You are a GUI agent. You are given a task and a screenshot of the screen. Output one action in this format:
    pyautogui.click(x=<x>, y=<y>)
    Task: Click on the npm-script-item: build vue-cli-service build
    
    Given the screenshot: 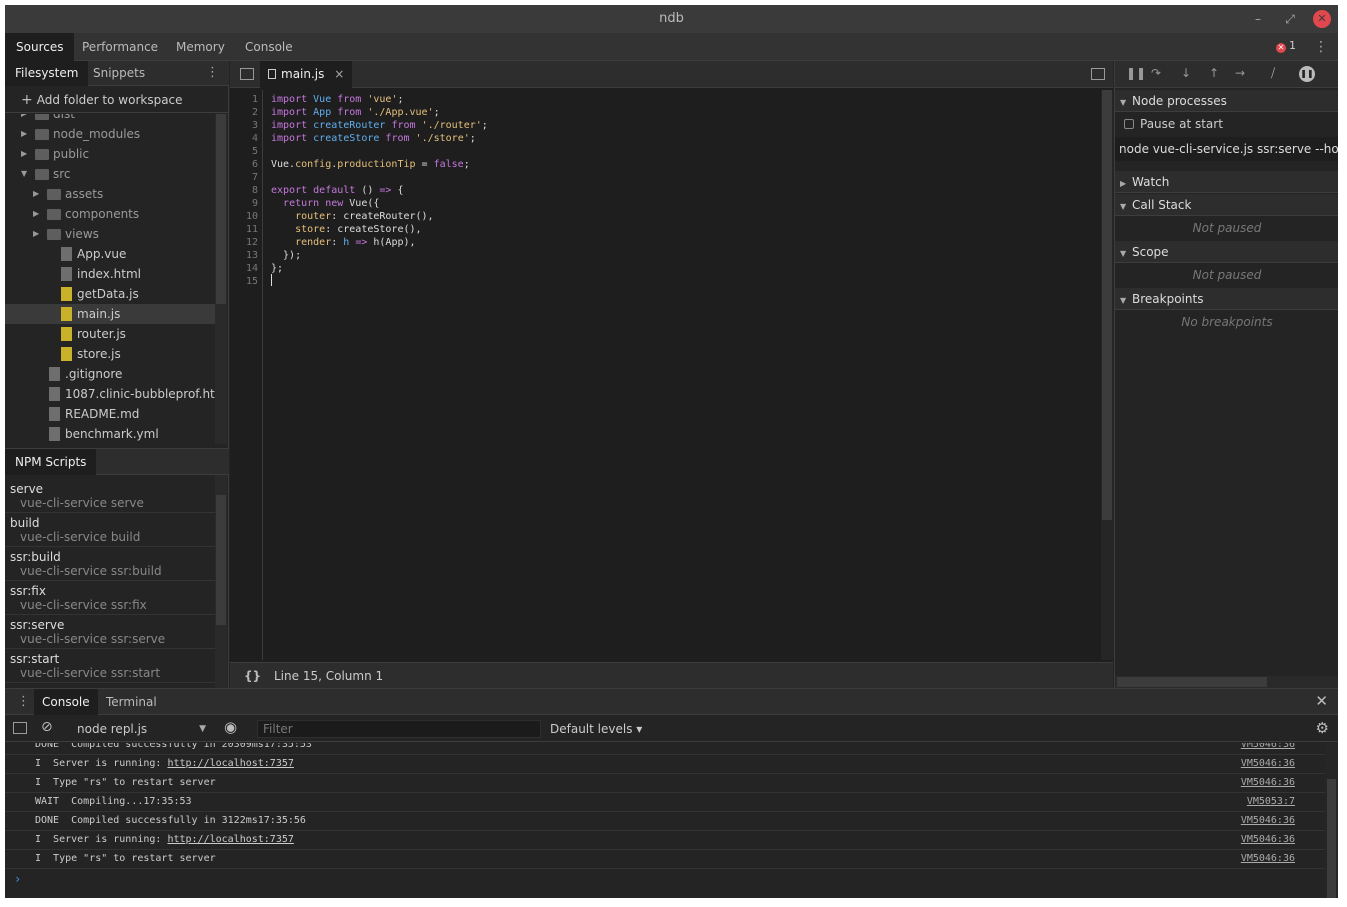 What is the action you would take?
    pyautogui.click(x=110, y=530)
    